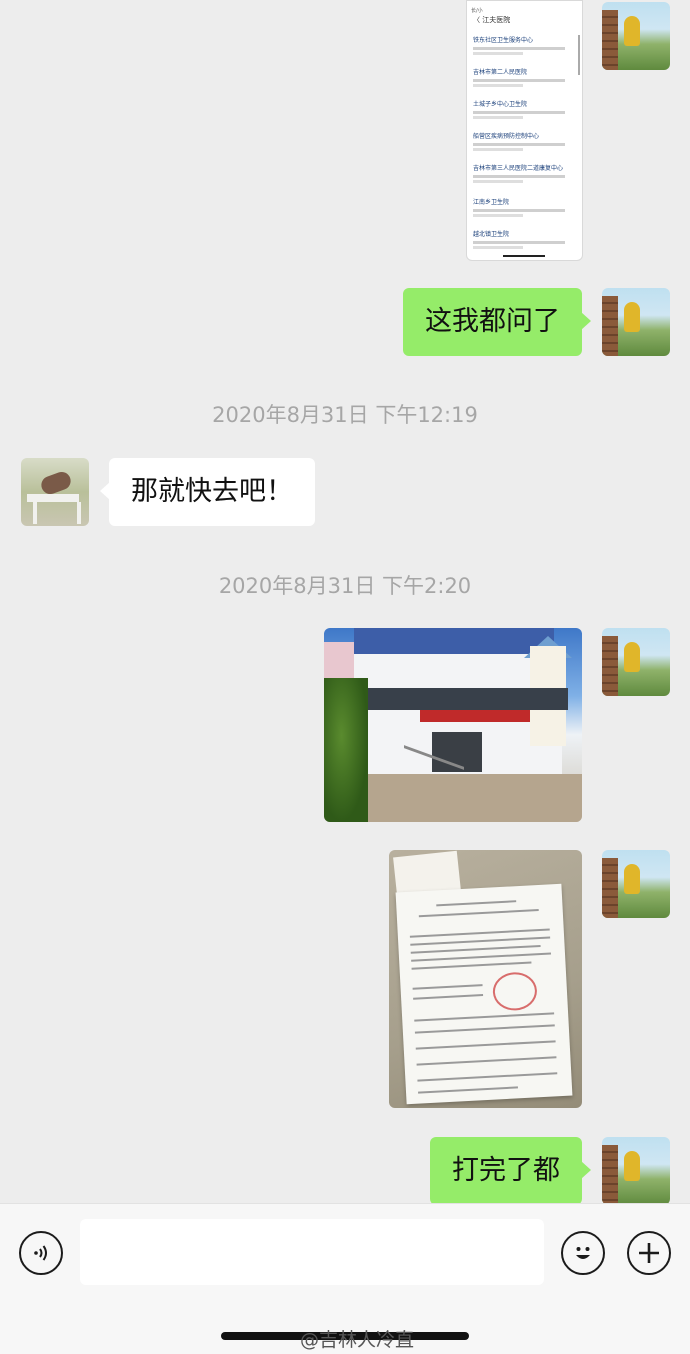 This screenshot has width=690, height=1354. What do you see at coordinates (649, 1253) in the screenshot?
I see `plus-icon` at bounding box center [649, 1253].